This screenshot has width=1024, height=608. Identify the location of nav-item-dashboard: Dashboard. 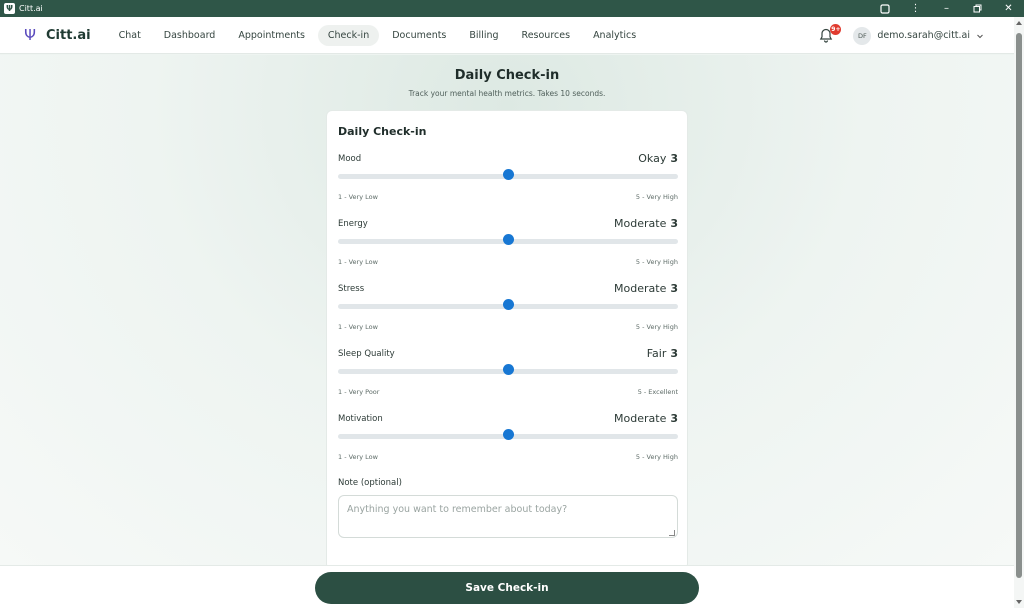
(190, 35).